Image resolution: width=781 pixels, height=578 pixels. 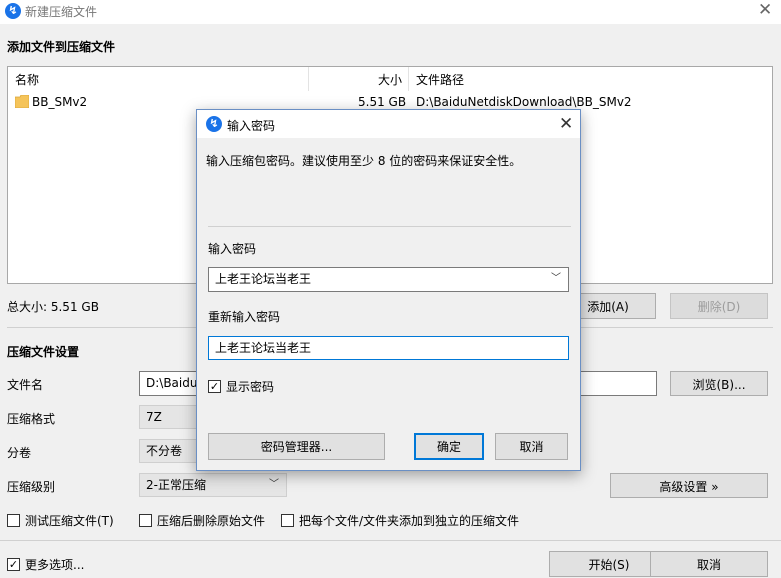 I want to click on window-title: 新建压缩文件, so click(x=61, y=12).